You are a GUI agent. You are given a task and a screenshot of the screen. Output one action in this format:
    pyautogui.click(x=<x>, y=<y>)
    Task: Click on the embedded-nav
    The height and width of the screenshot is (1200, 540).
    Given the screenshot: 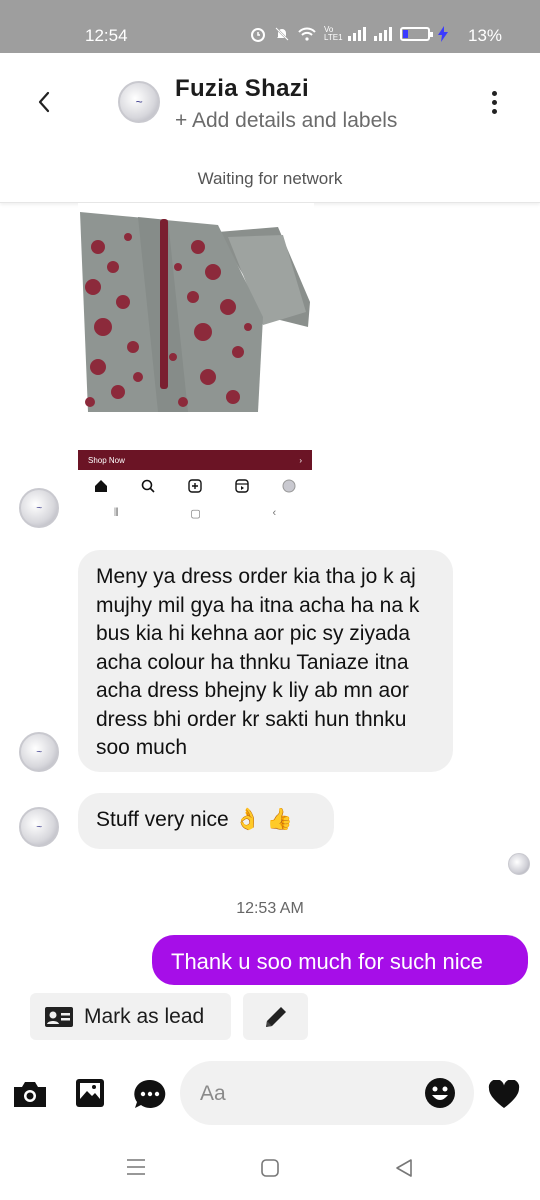 What is the action you would take?
    pyautogui.click(x=195, y=486)
    